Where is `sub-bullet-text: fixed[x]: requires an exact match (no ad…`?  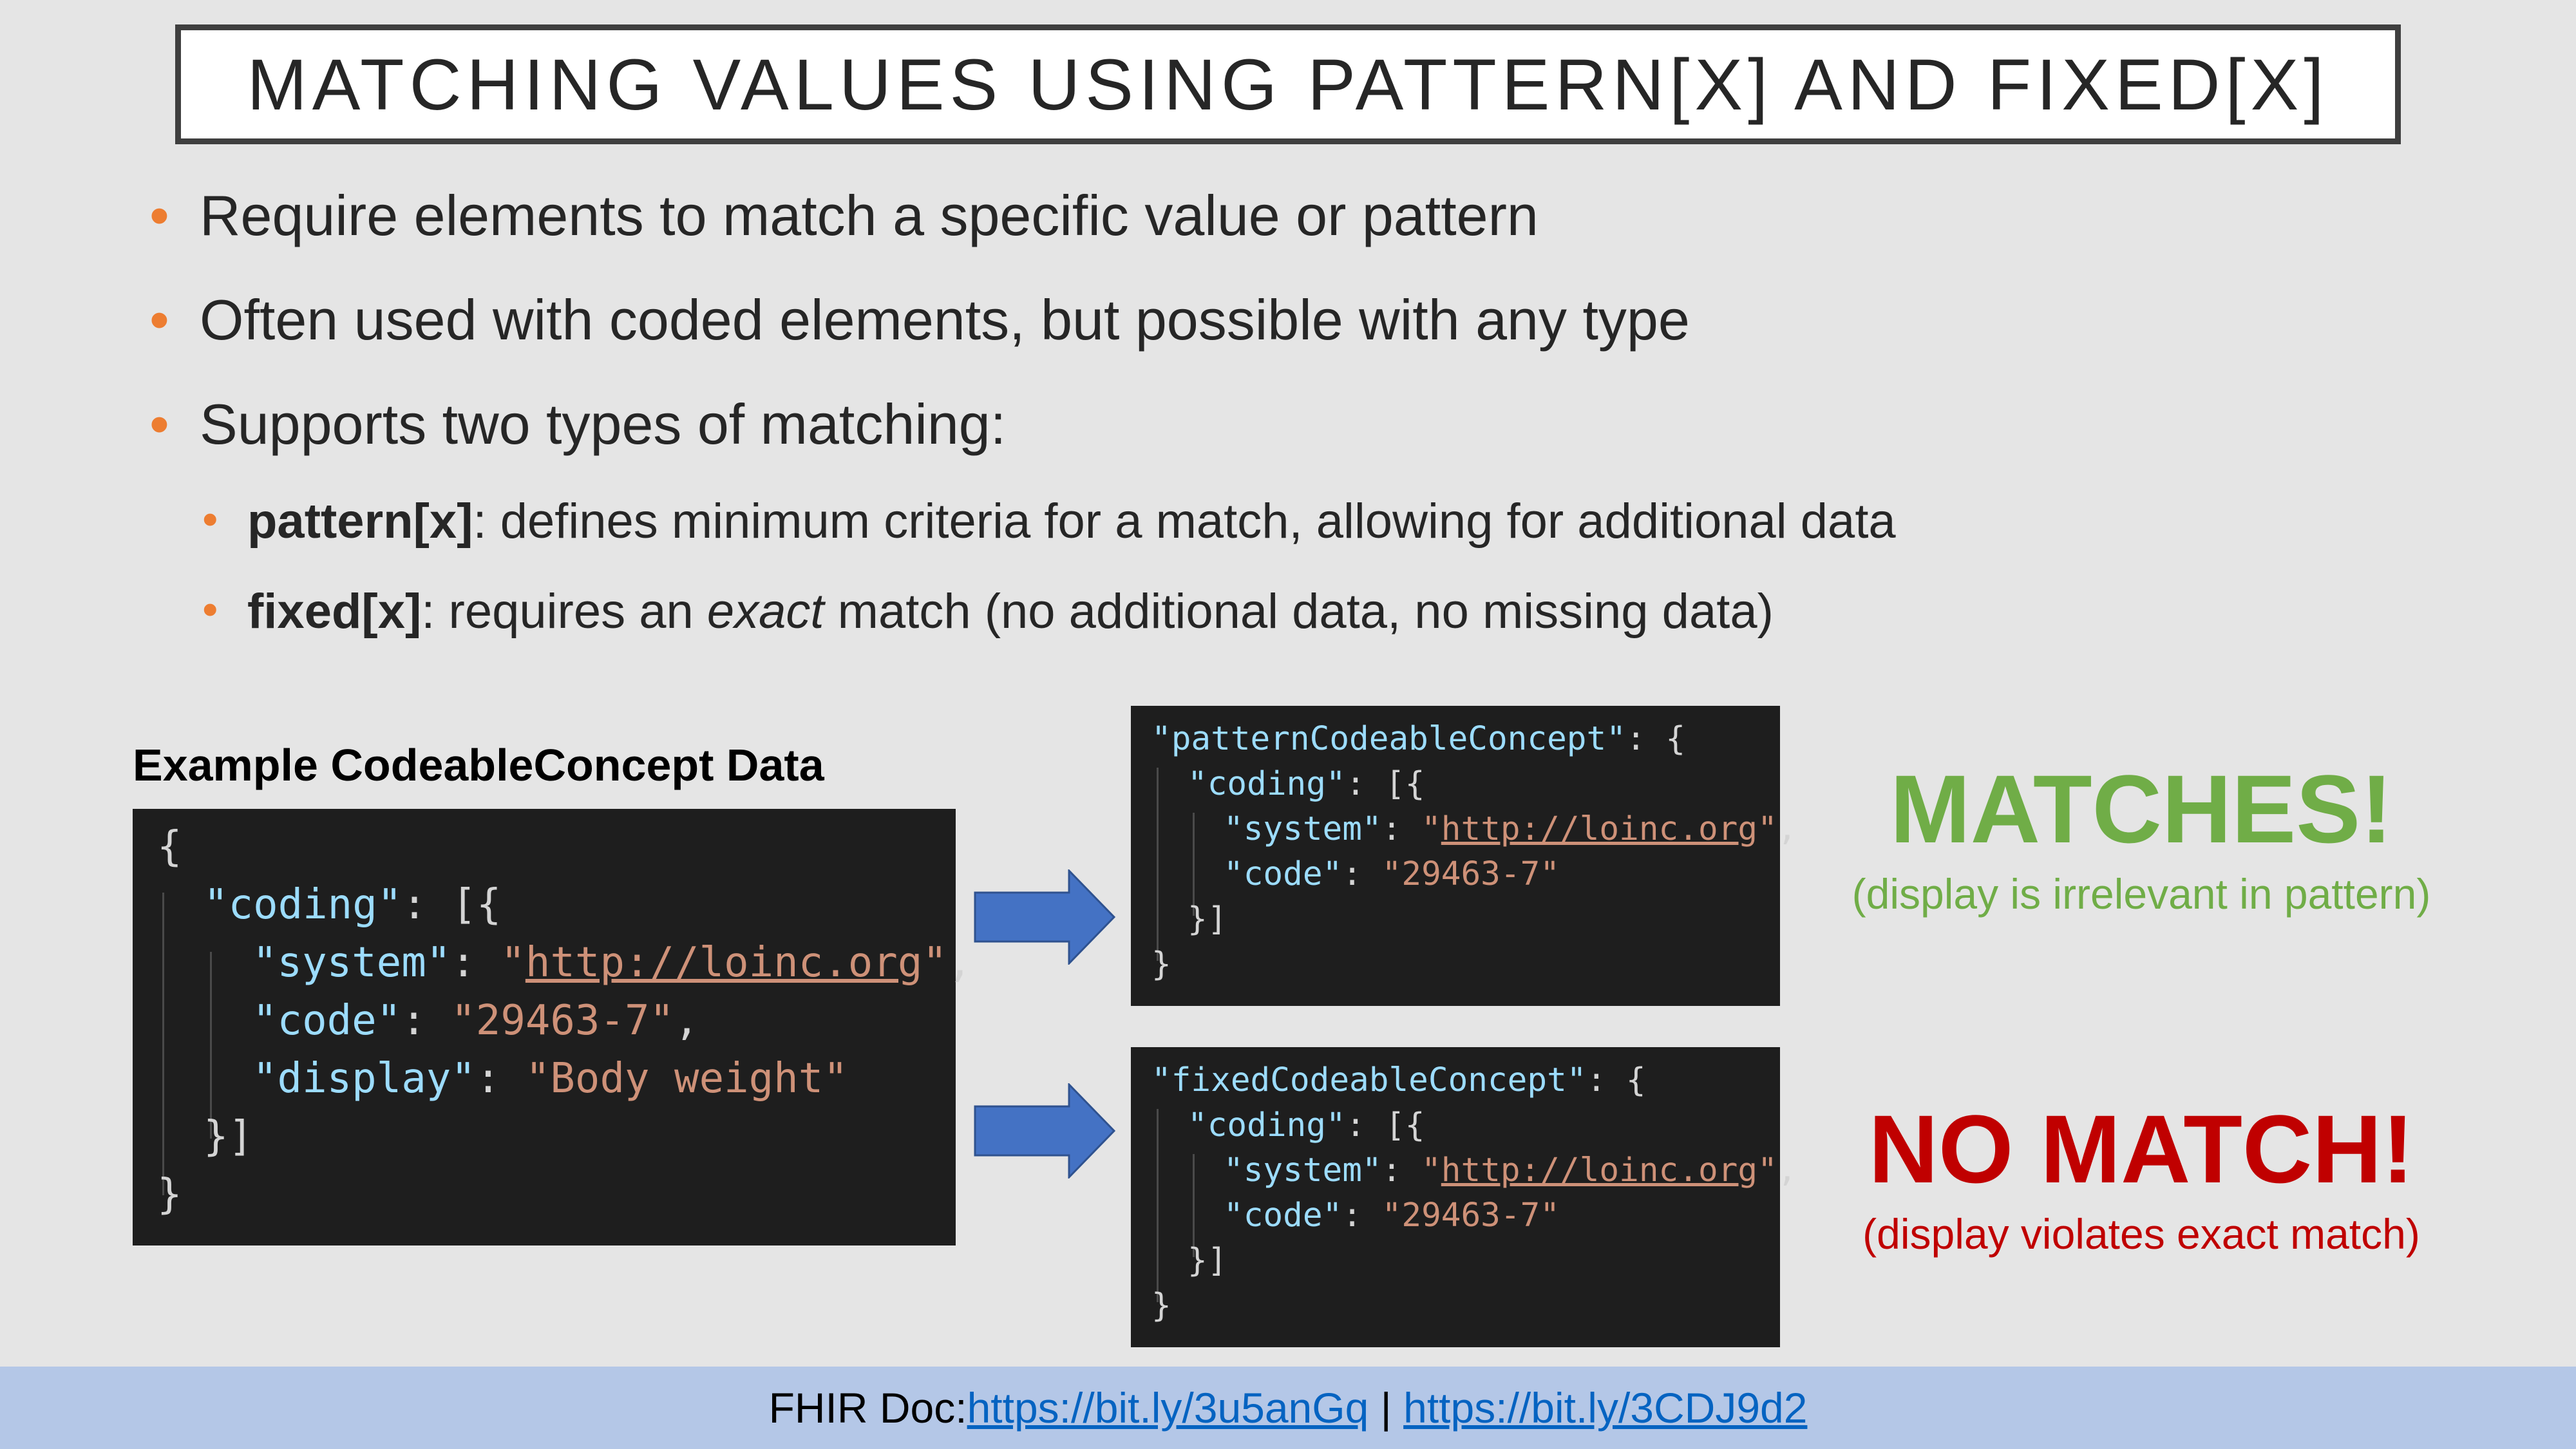
sub-bullet-text: fixed[x]: requires an exact match (no ad… is located at coordinates (1010, 611).